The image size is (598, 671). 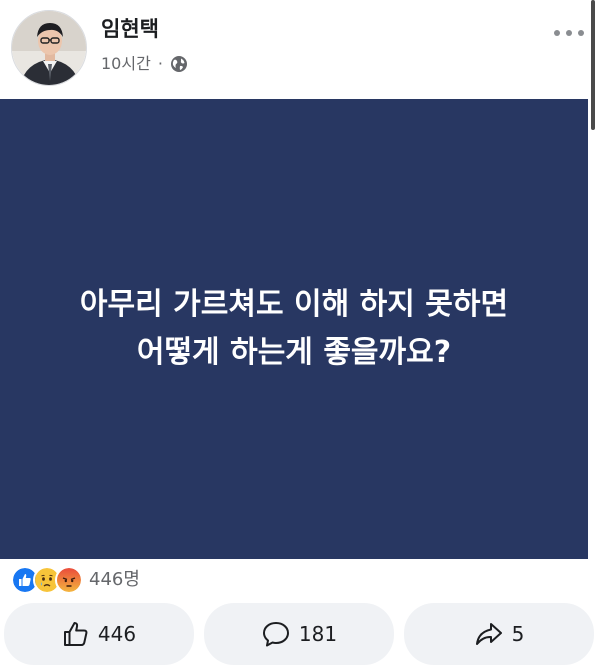 I want to click on comment-icon, so click(x=275, y=634).